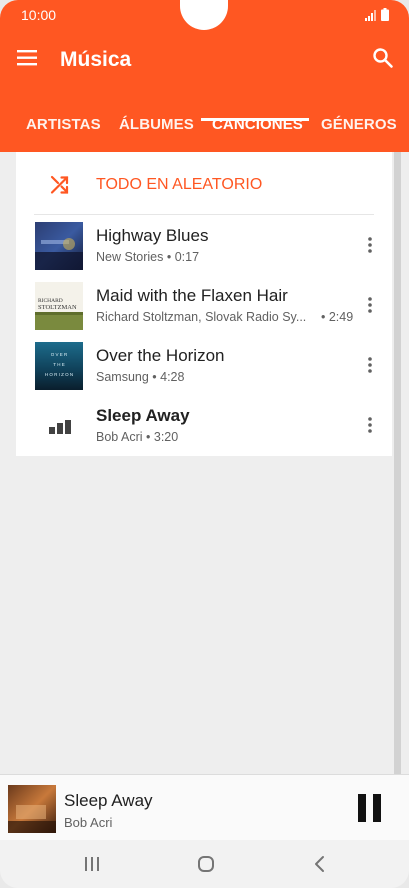  Describe the element at coordinates (370, 808) in the screenshot. I see `pause-icon` at that location.